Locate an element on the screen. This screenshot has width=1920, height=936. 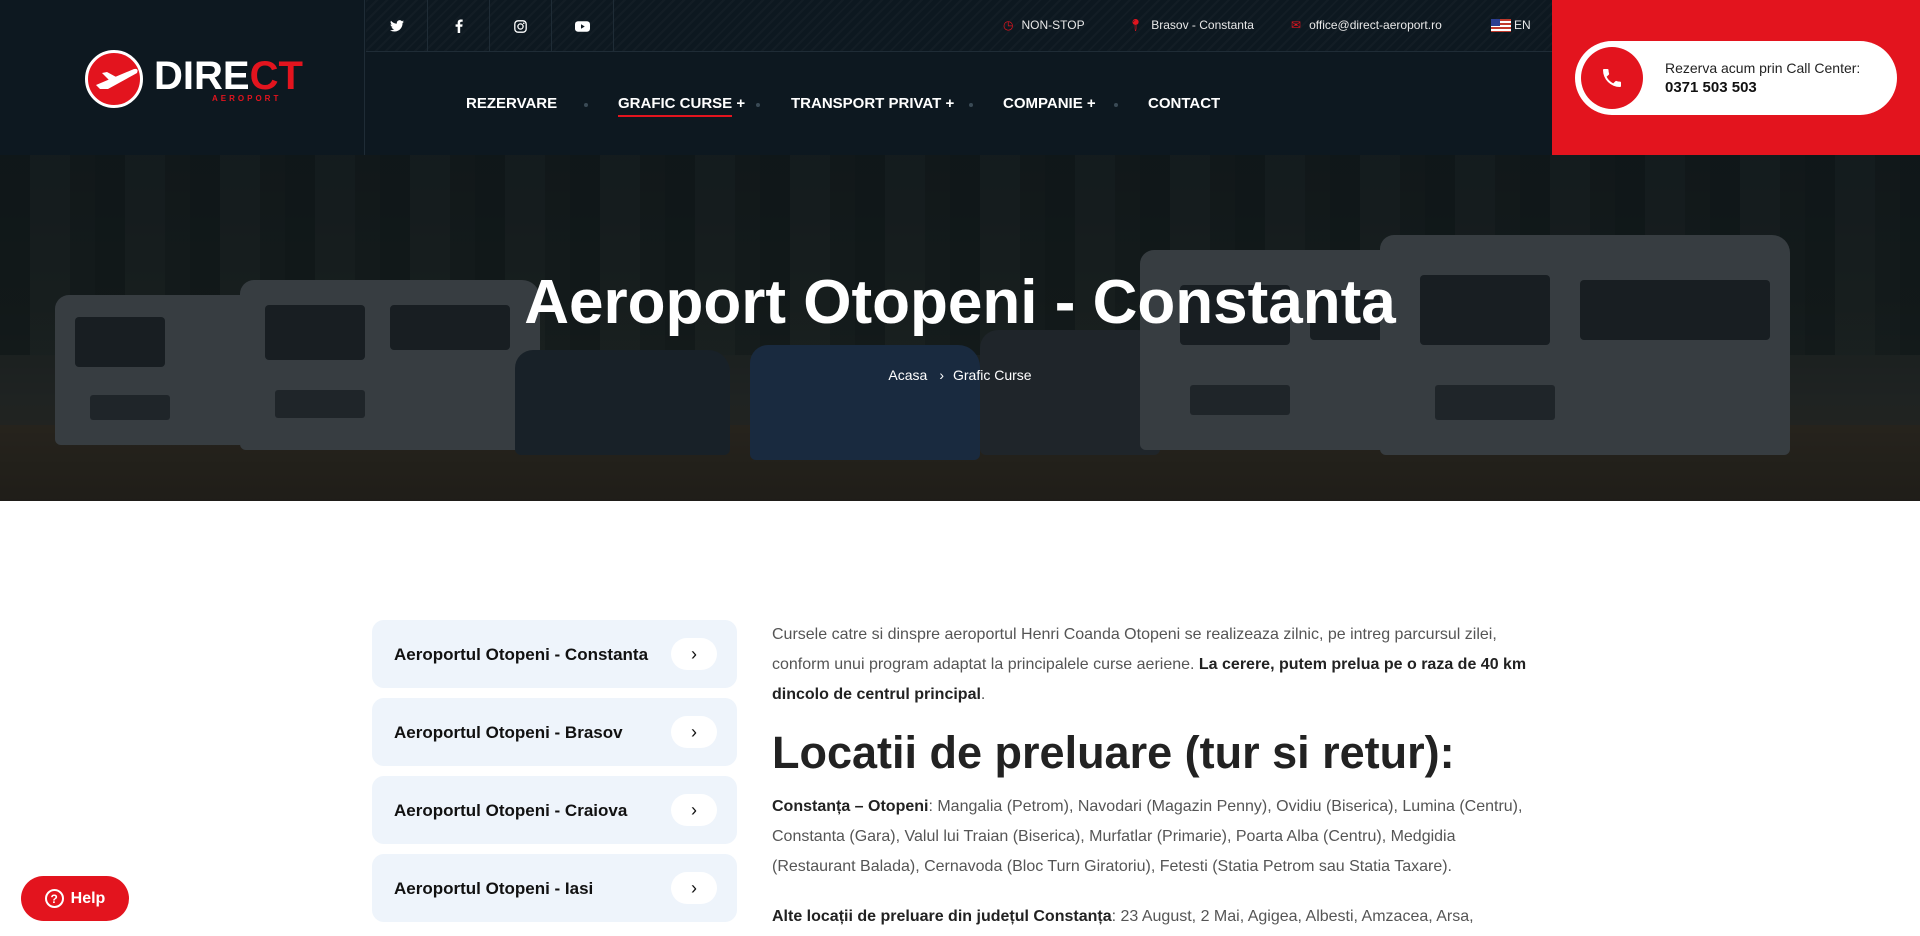
nav-transport-privat: TRANSPORT PRIVAT + is located at coordinates (872, 103).